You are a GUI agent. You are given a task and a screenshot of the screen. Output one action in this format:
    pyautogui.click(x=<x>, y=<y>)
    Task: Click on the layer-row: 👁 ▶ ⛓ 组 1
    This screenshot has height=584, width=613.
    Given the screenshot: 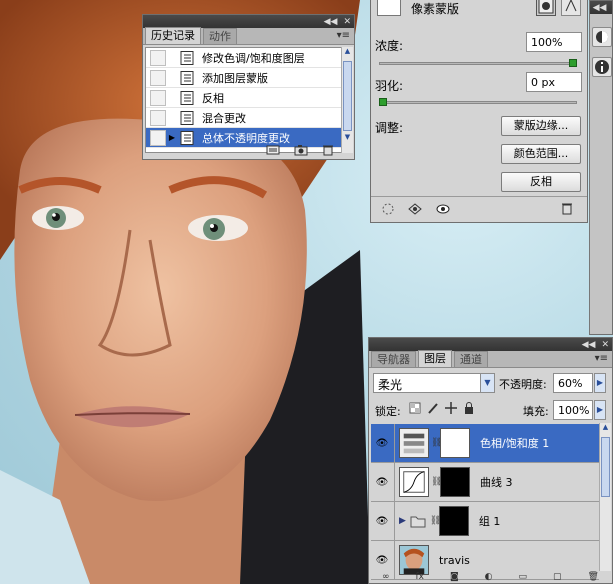 What is the action you would take?
    pyautogui.click(x=485, y=521)
    